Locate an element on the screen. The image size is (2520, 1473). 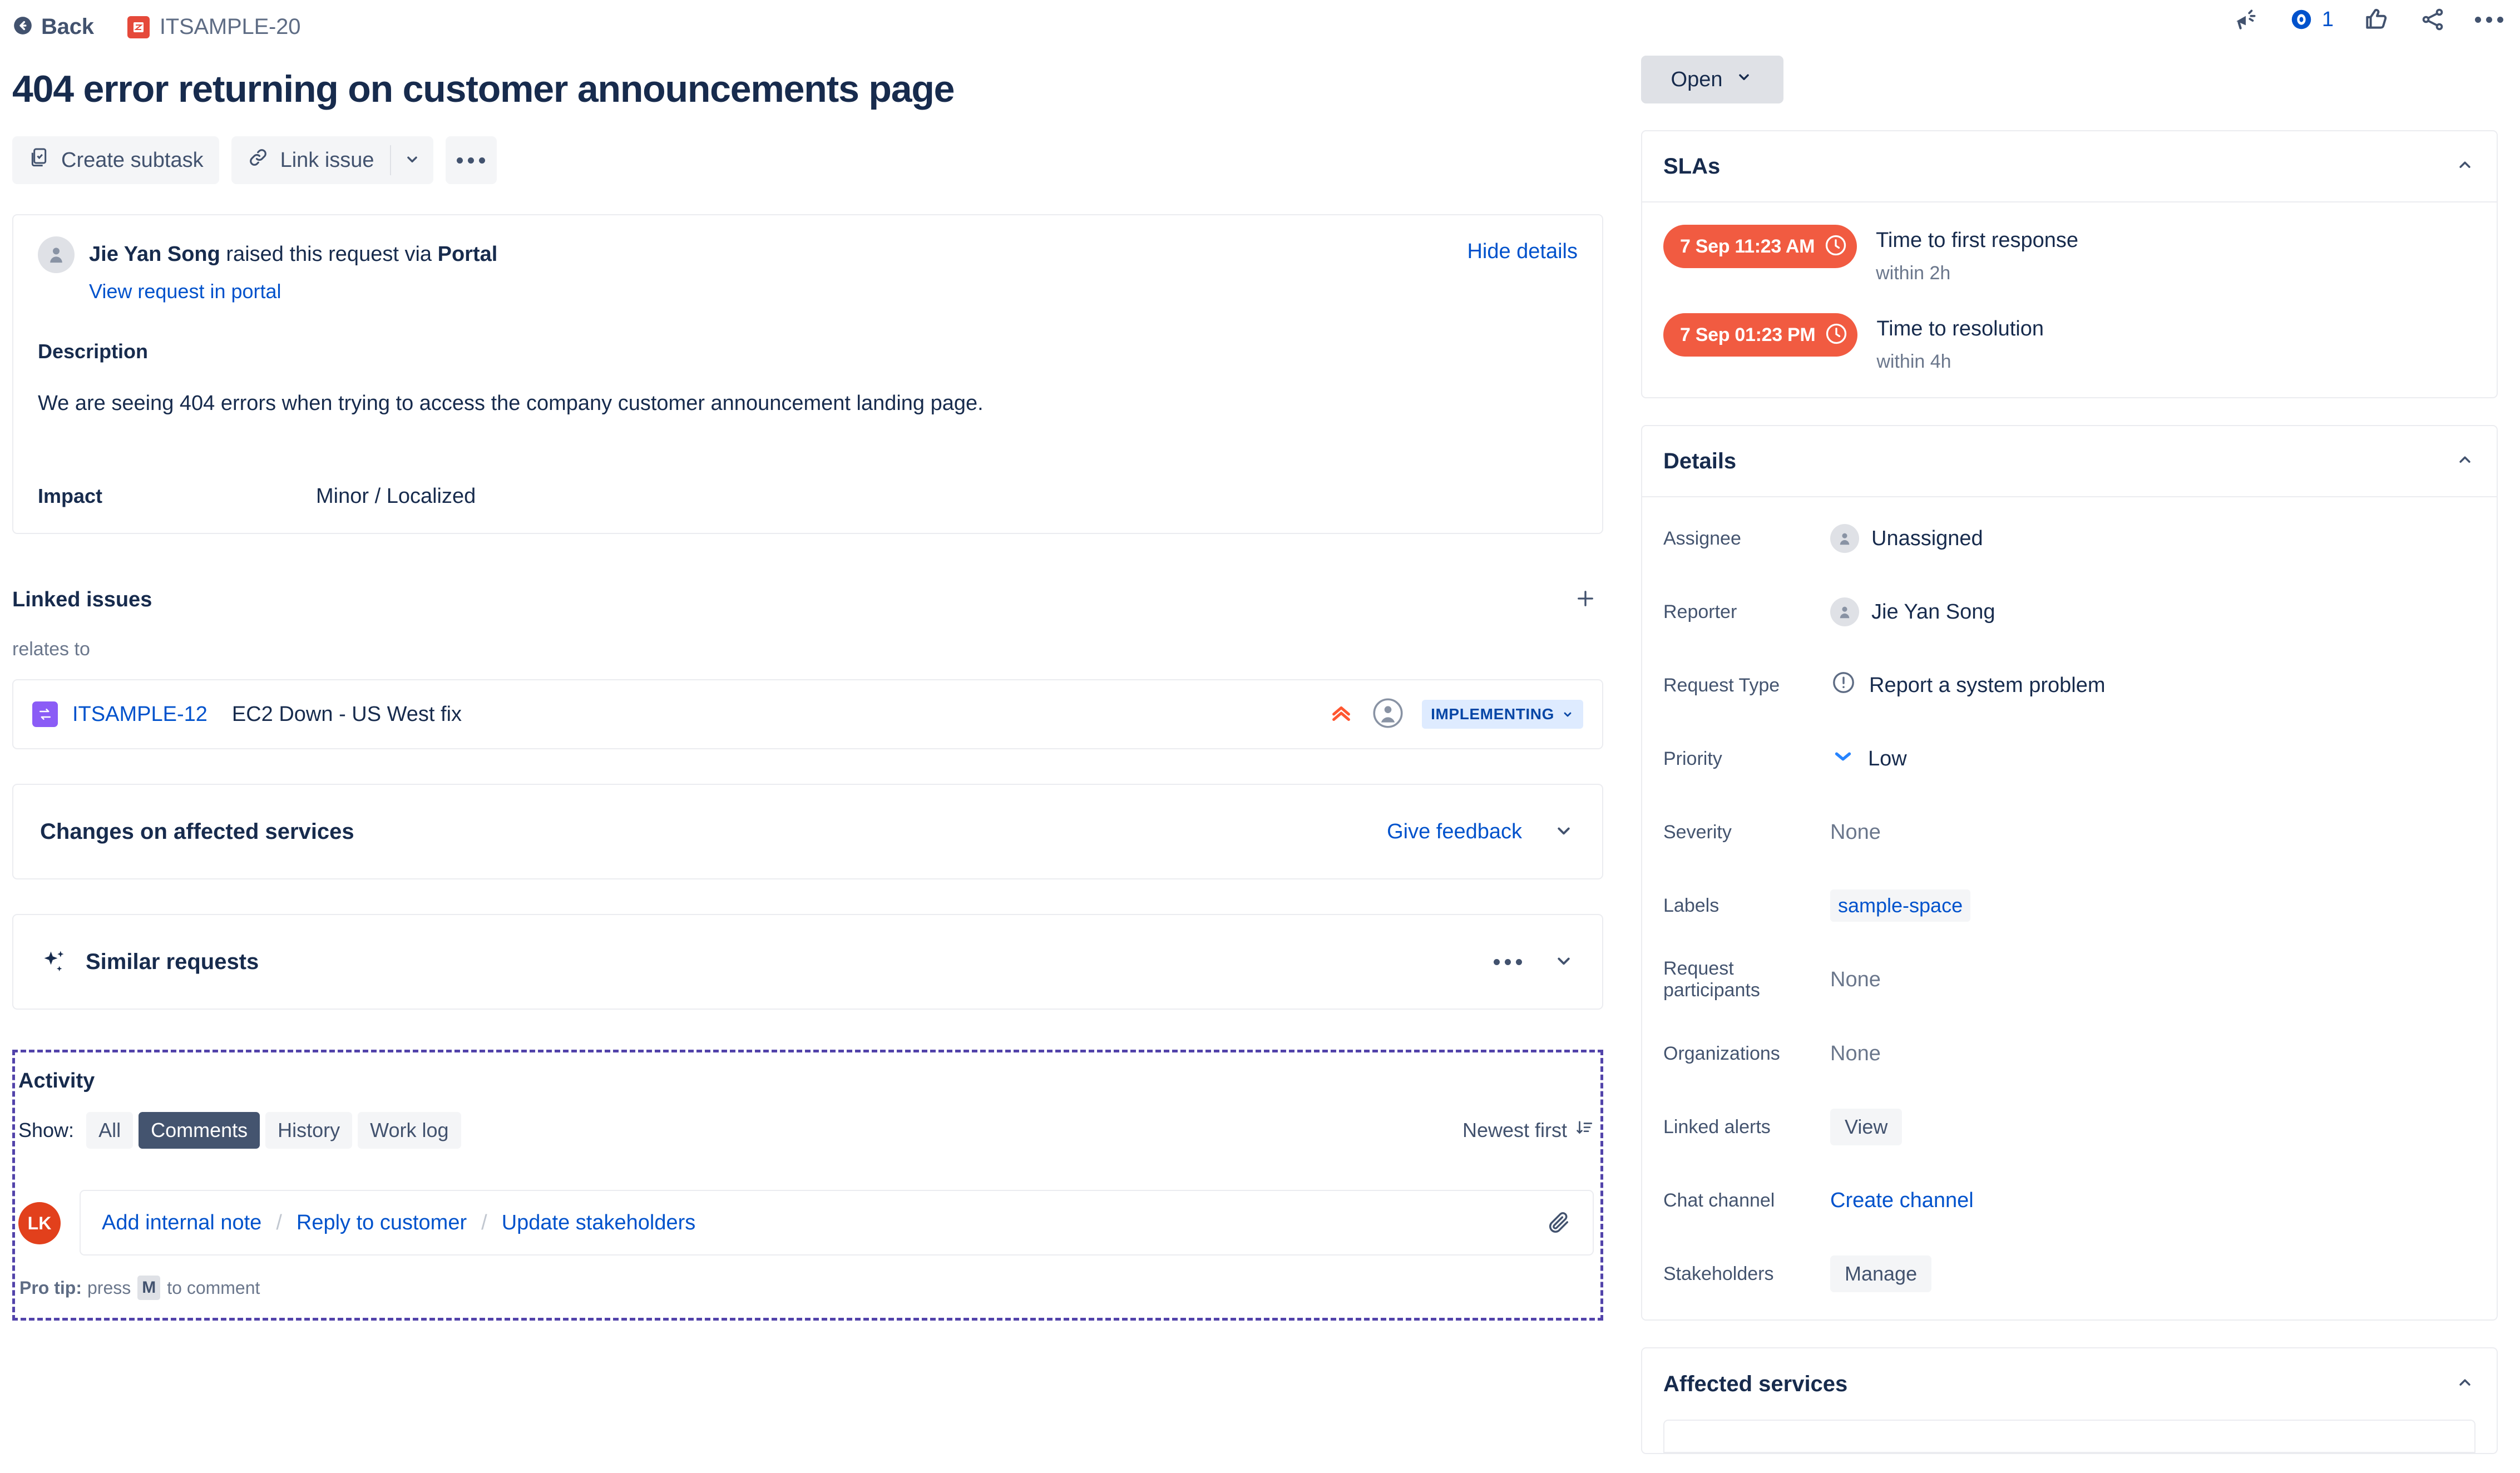
add-linked-issue-button is located at coordinates (1585, 599).